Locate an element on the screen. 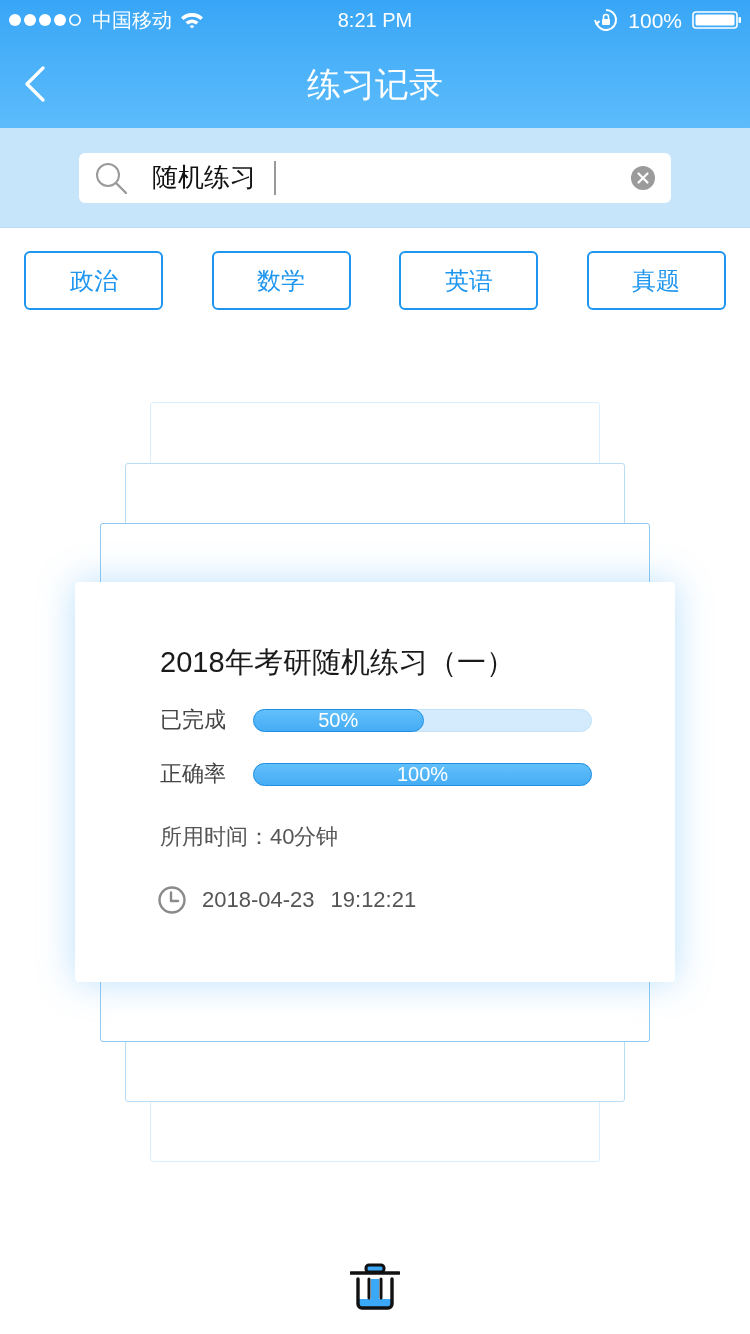 This screenshot has height=1334, width=750. chevron-left-icon is located at coordinates (35, 84).